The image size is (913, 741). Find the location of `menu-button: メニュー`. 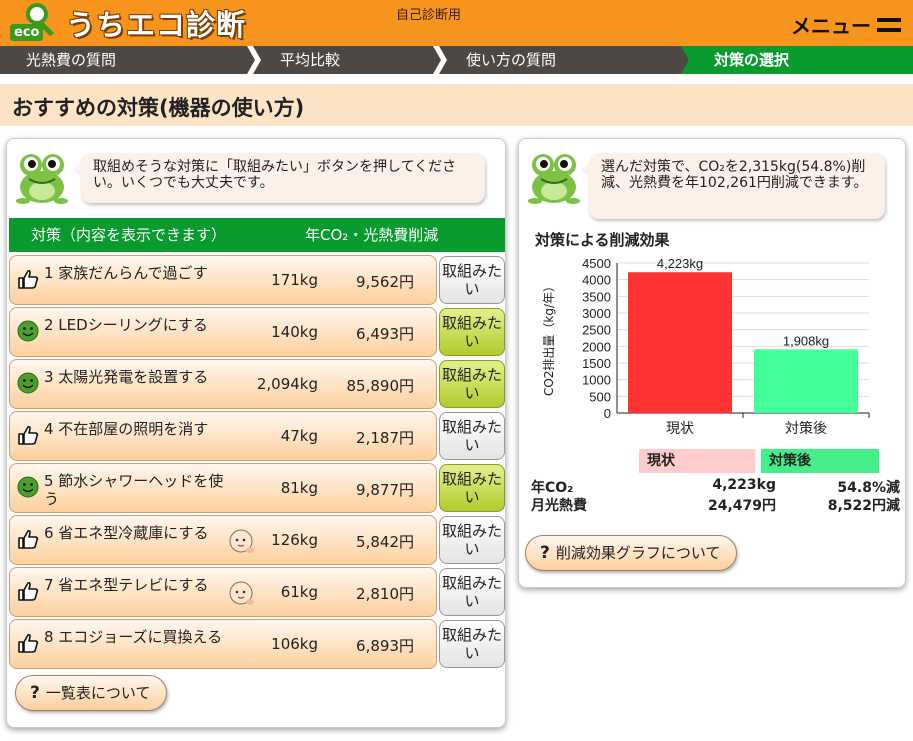

menu-button: メニュー is located at coordinates (846, 24).